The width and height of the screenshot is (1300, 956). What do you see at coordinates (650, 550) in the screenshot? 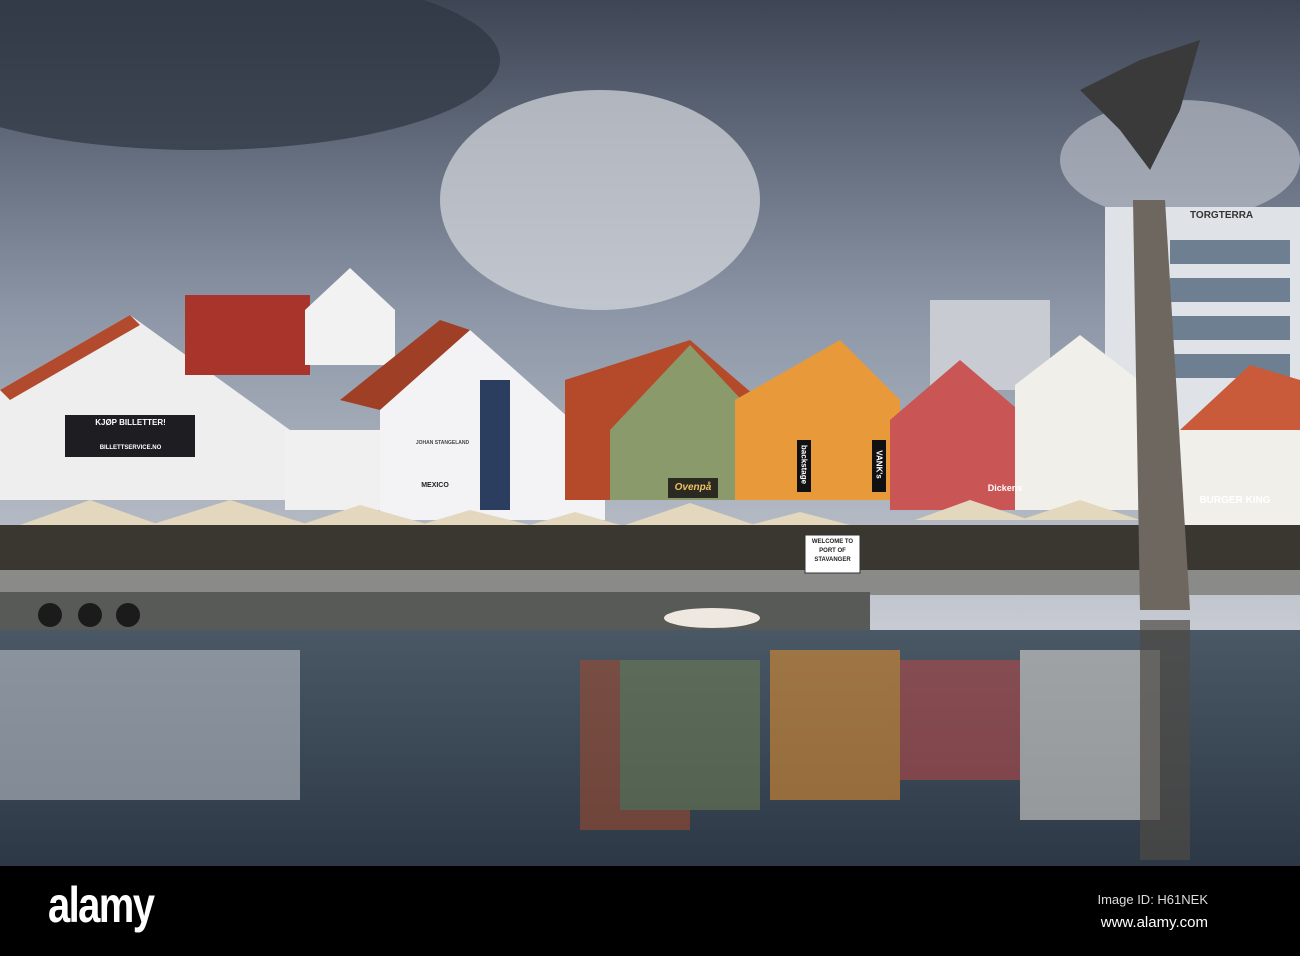
I see `cafe-area` at bounding box center [650, 550].